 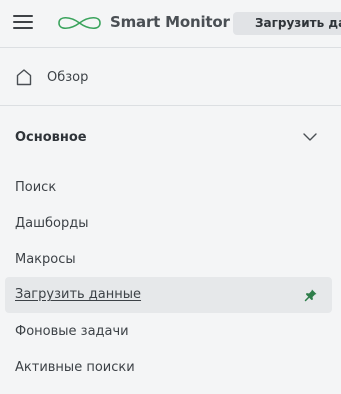 I want to click on nav-item-label: Макросы, so click(x=45, y=259).